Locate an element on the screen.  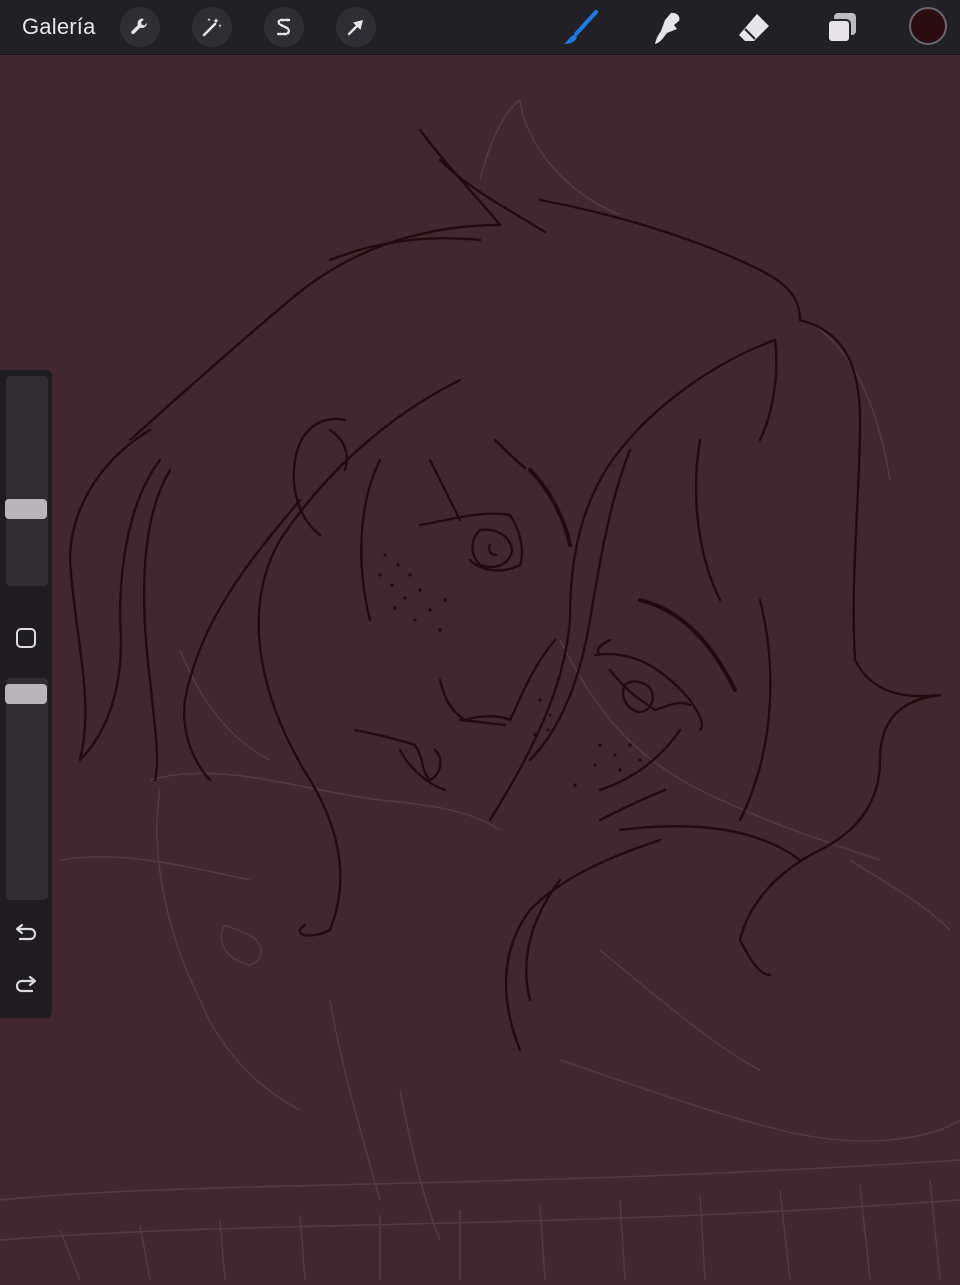
smudge-icon is located at coordinates (667, 28).